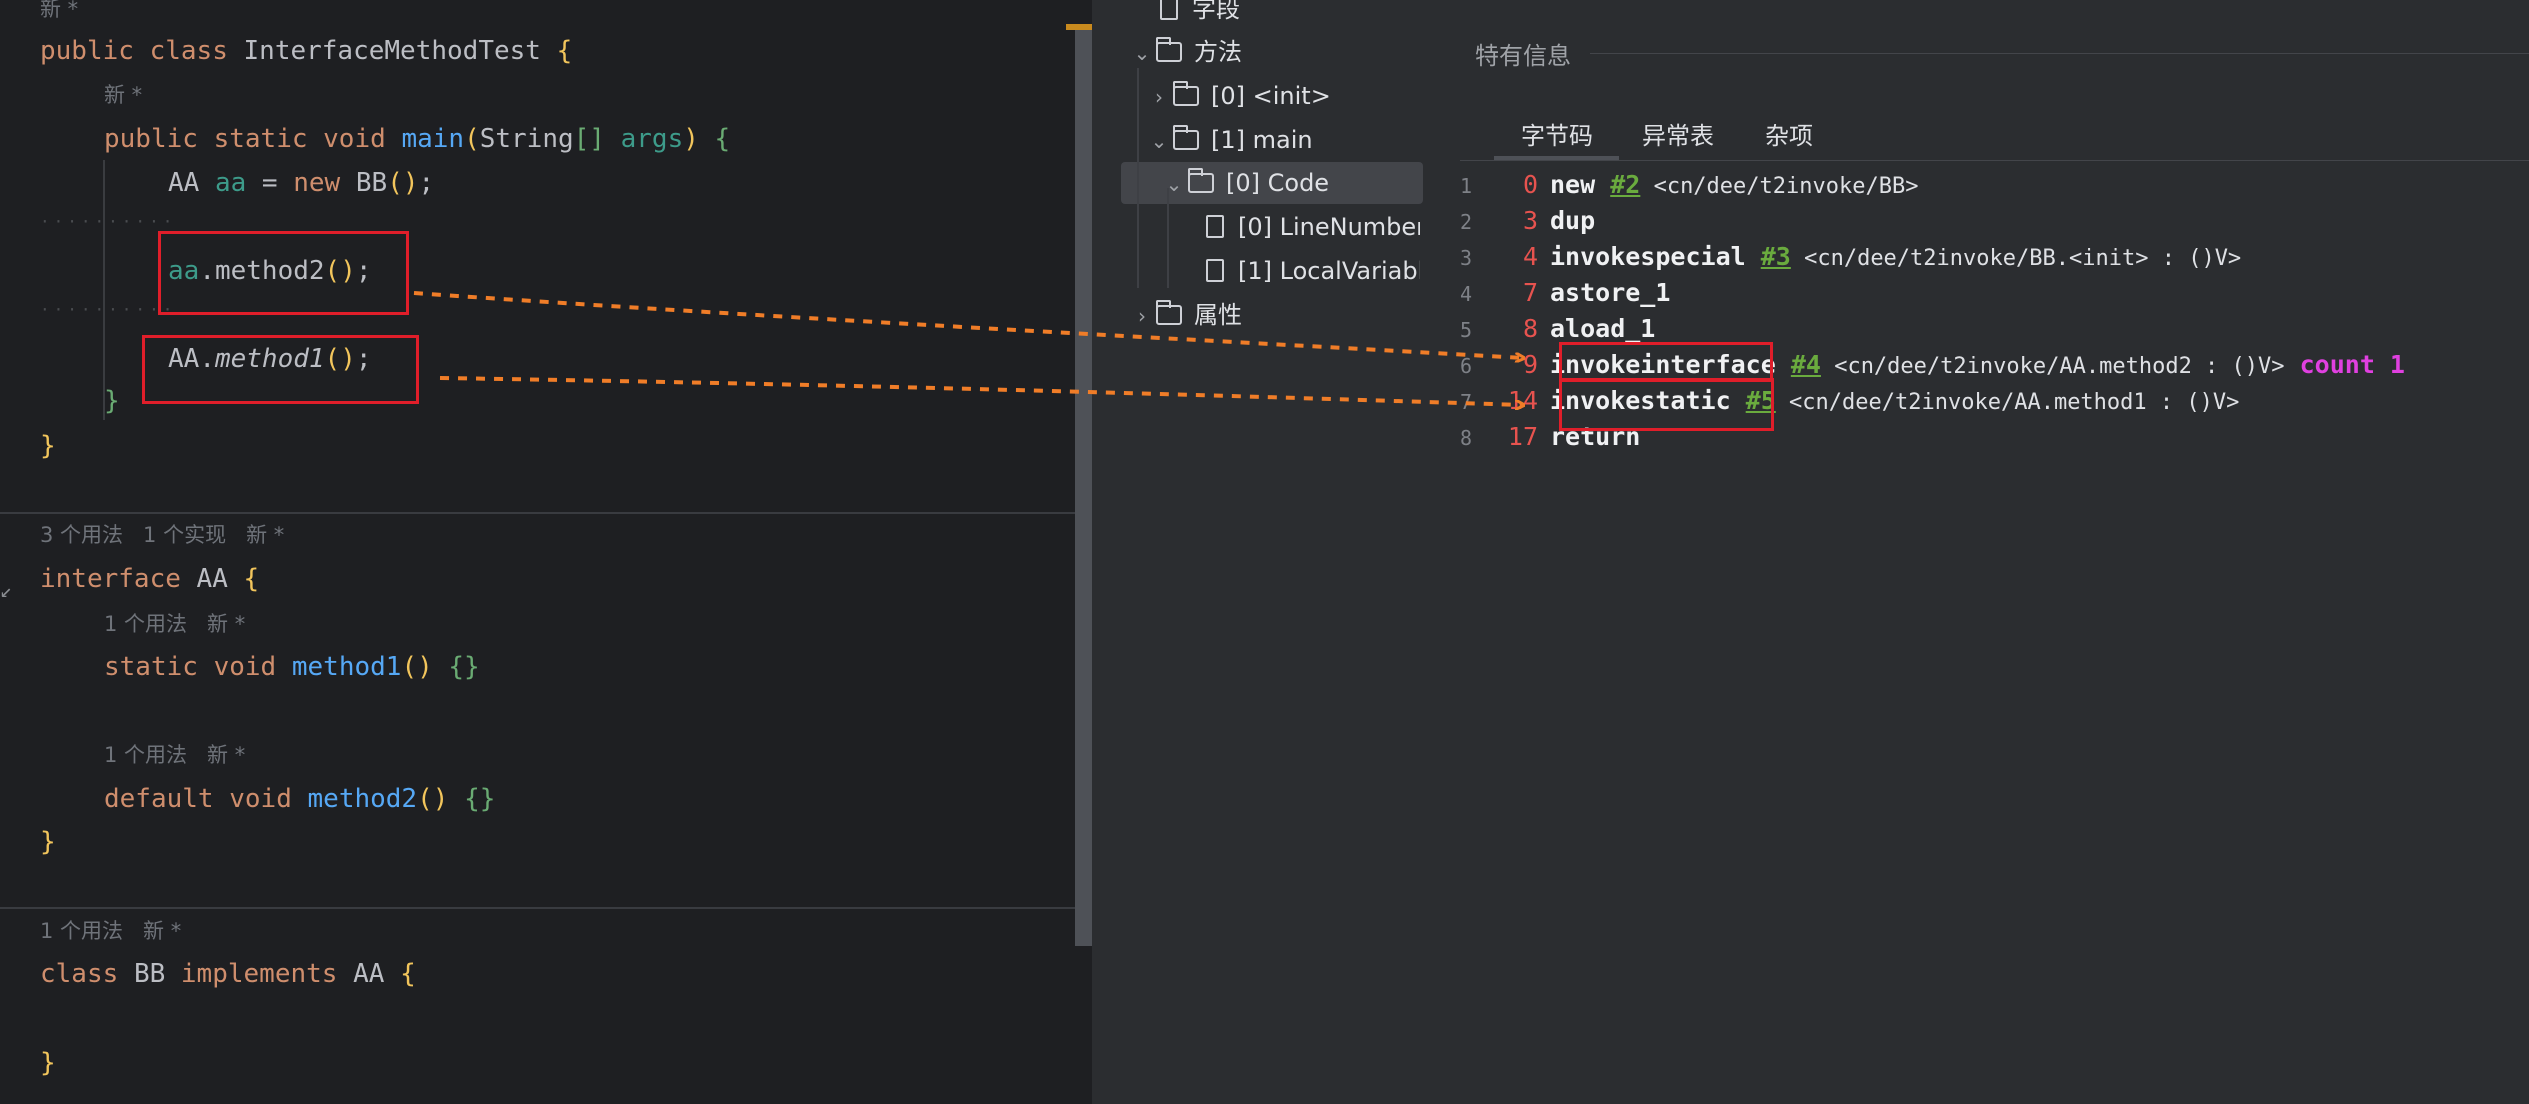 The height and width of the screenshot is (1104, 2529). Describe the element at coordinates (175, 624) in the screenshot. I see `inlay-hint-method1: 1 个用法 新 *` at that location.